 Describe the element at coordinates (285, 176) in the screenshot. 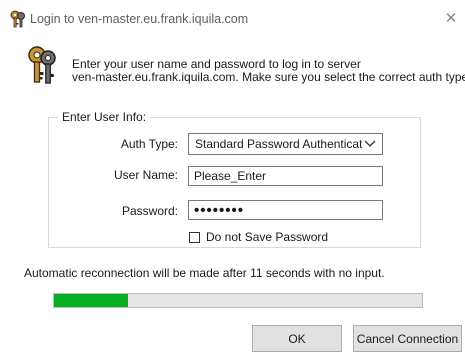

I see `user-name-input` at that location.